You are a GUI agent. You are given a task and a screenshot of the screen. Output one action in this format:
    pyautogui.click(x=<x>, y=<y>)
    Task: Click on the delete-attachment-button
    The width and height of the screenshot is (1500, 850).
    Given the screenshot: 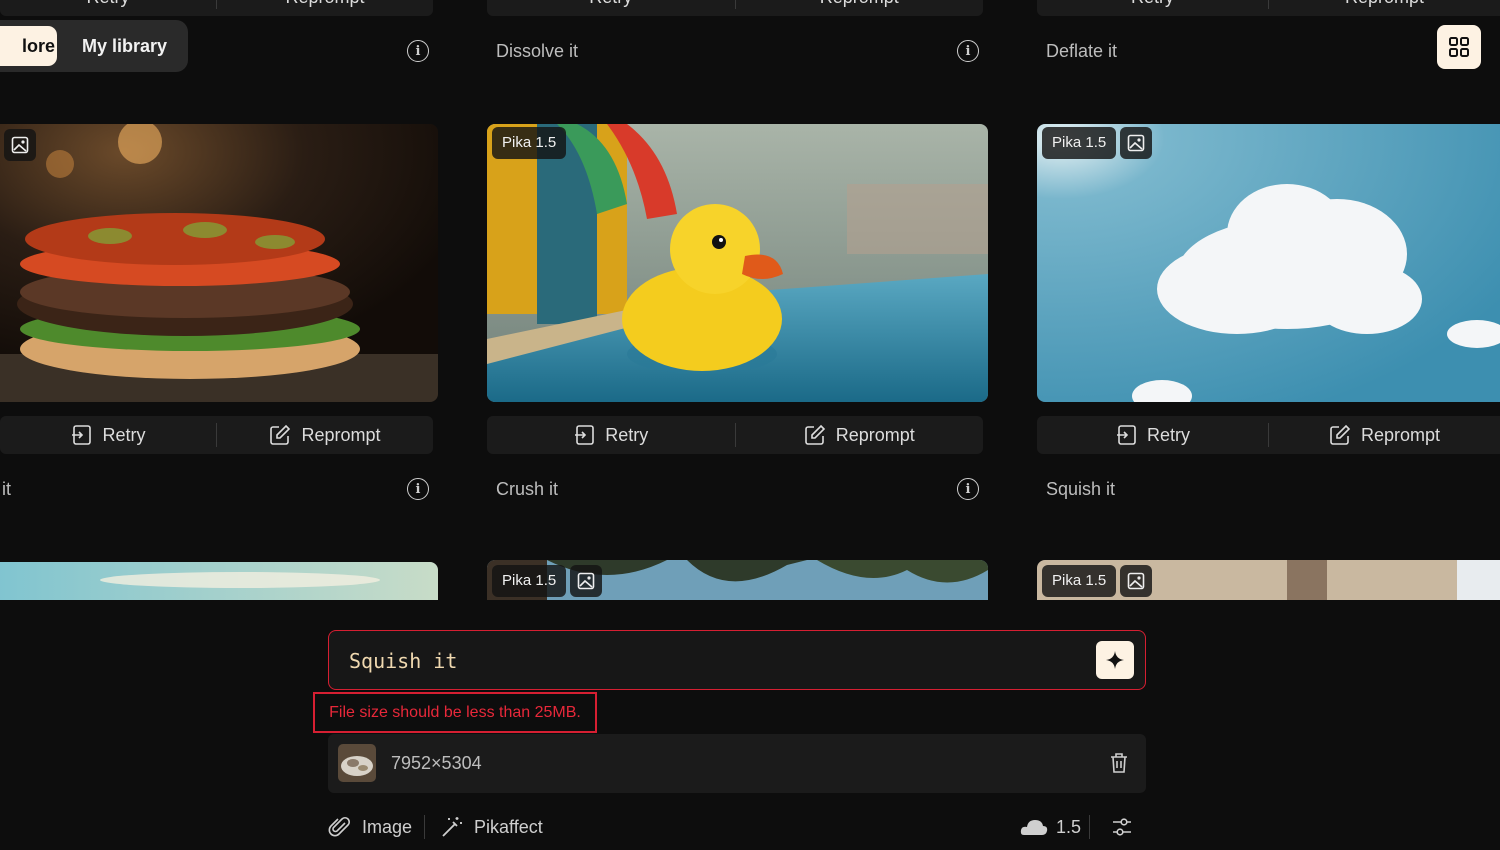 What is the action you would take?
    pyautogui.click(x=1119, y=763)
    